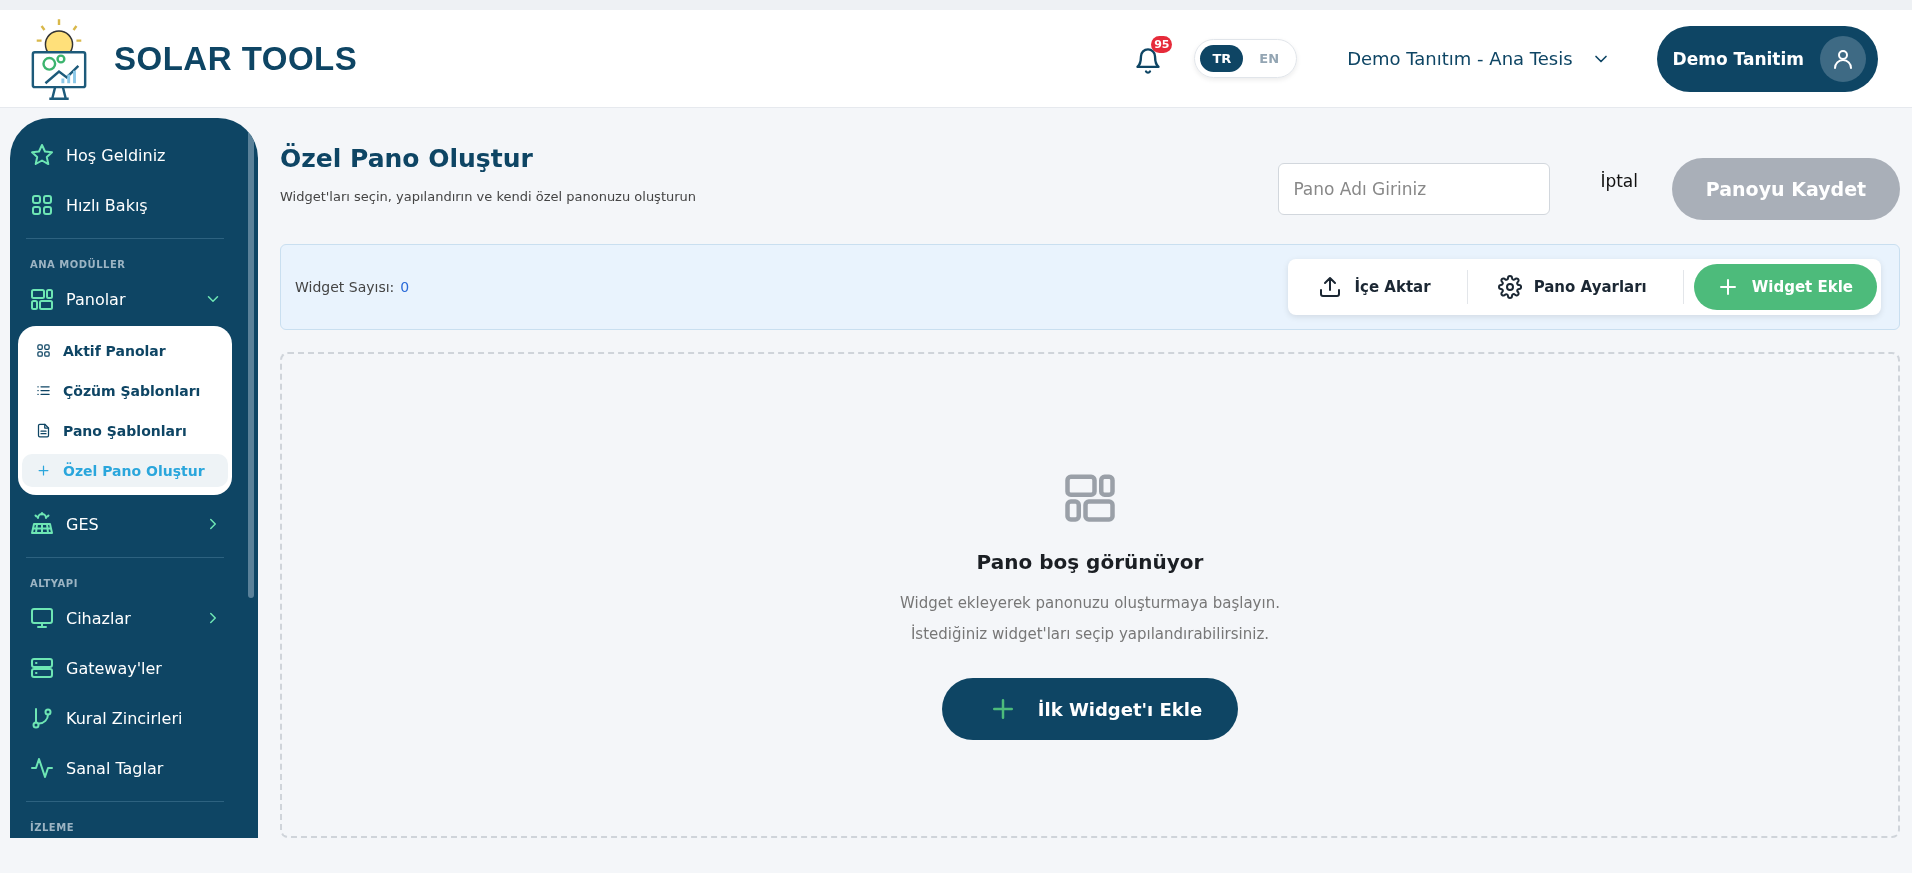  I want to click on widget-count-label: Widget Sayısı:, so click(345, 287).